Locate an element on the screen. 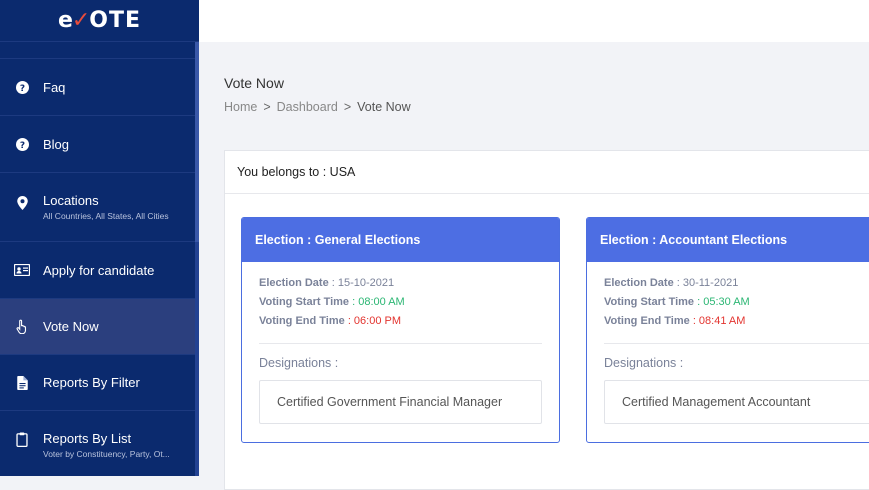  election-date-row: Election Date : 15-10-2021 is located at coordinates (400, 283).